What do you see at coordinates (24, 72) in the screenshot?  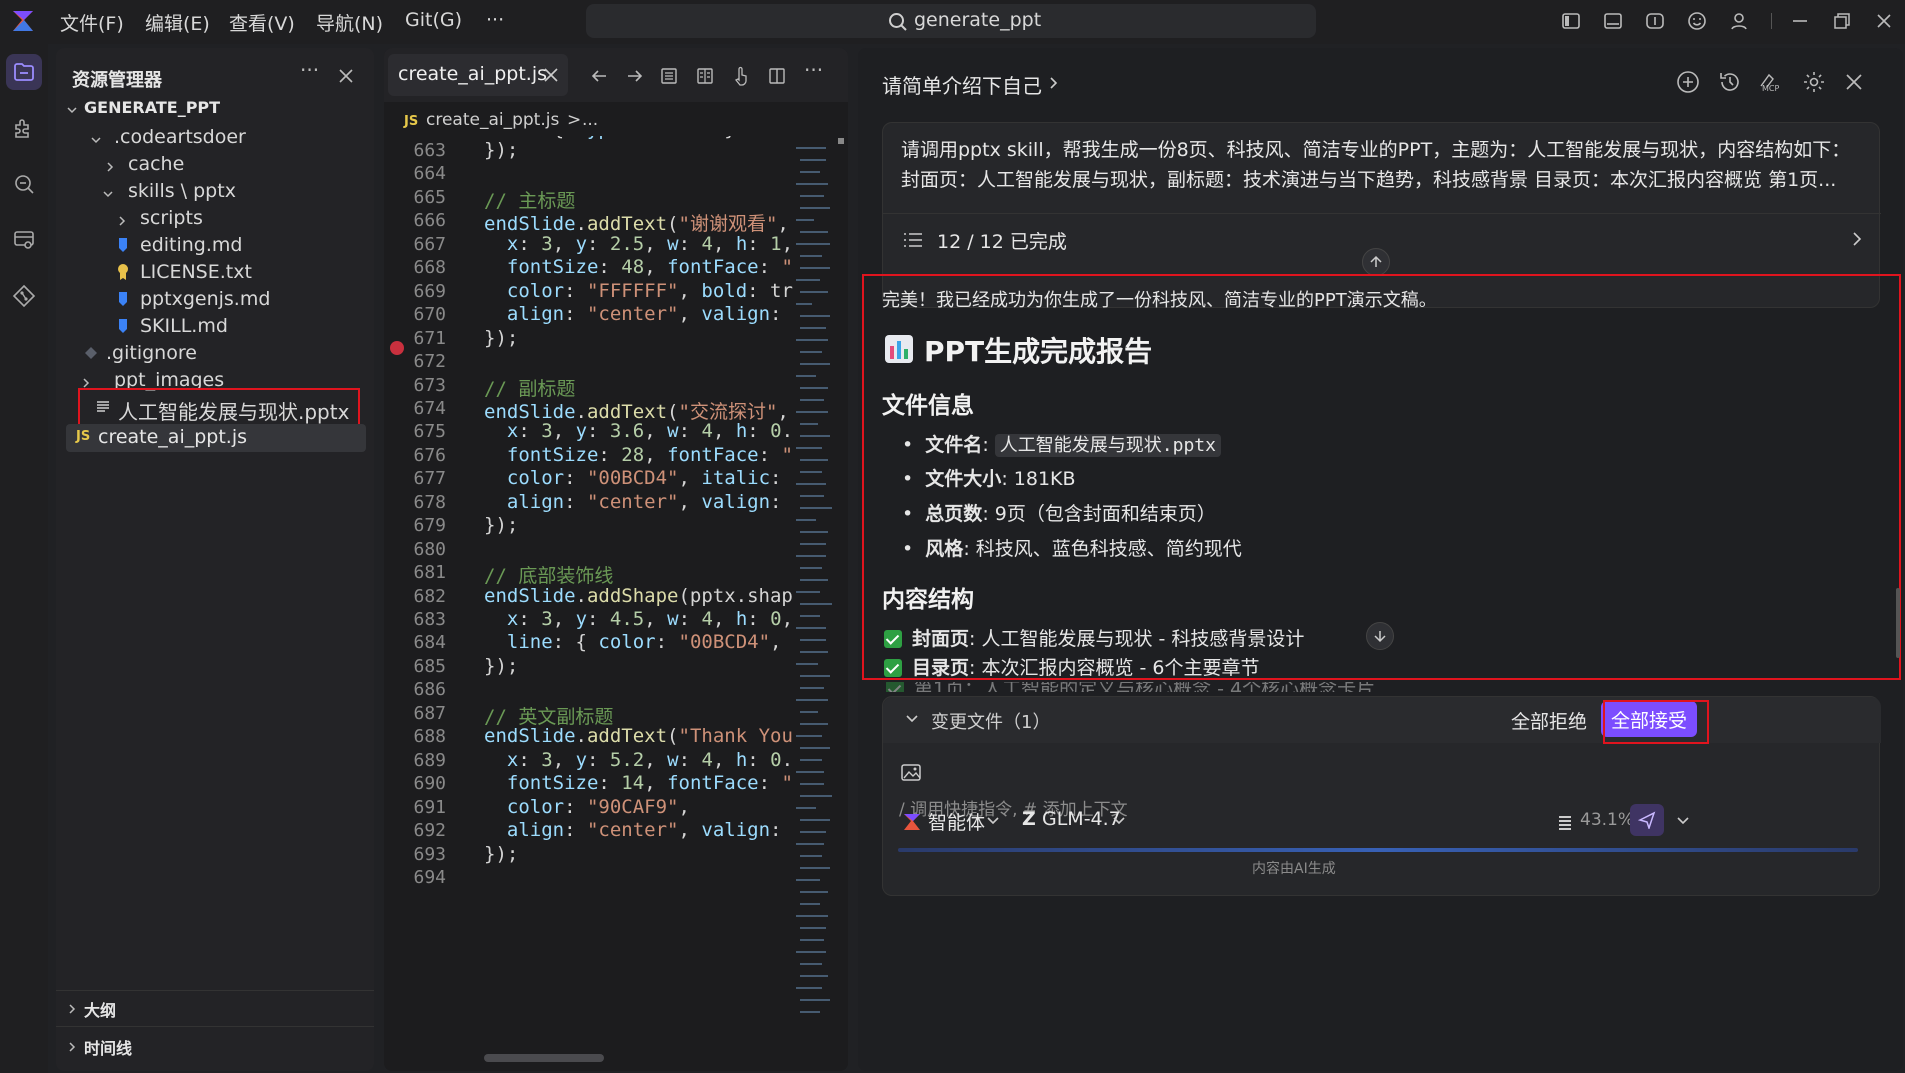 I see `explorer-icon` at bounding box center [24, 72].